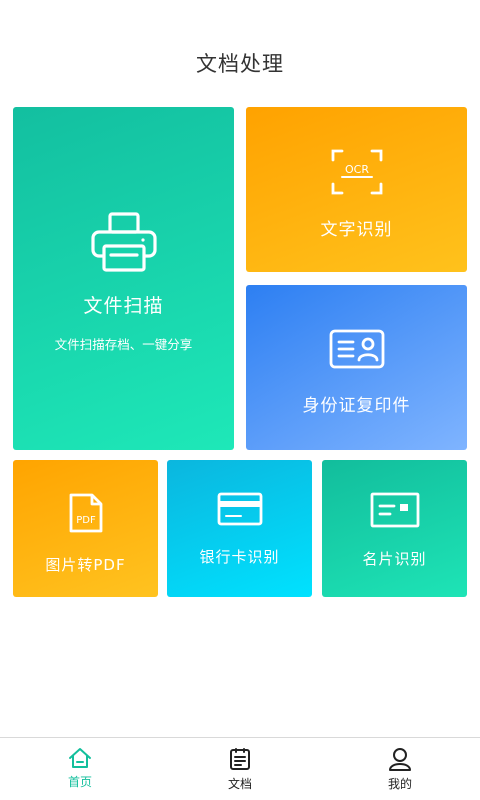 The image size is (480, 800). What do you see at coordinates (80, 758) in the screenshot?
I see `home-icon` at bounding box center [80, 758].